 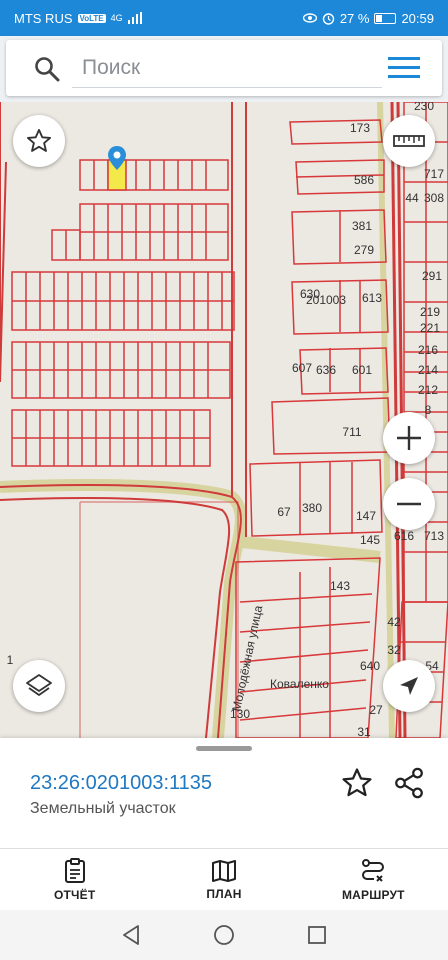 I want to click on parcel-label: 230, so click(x=424, y=107).